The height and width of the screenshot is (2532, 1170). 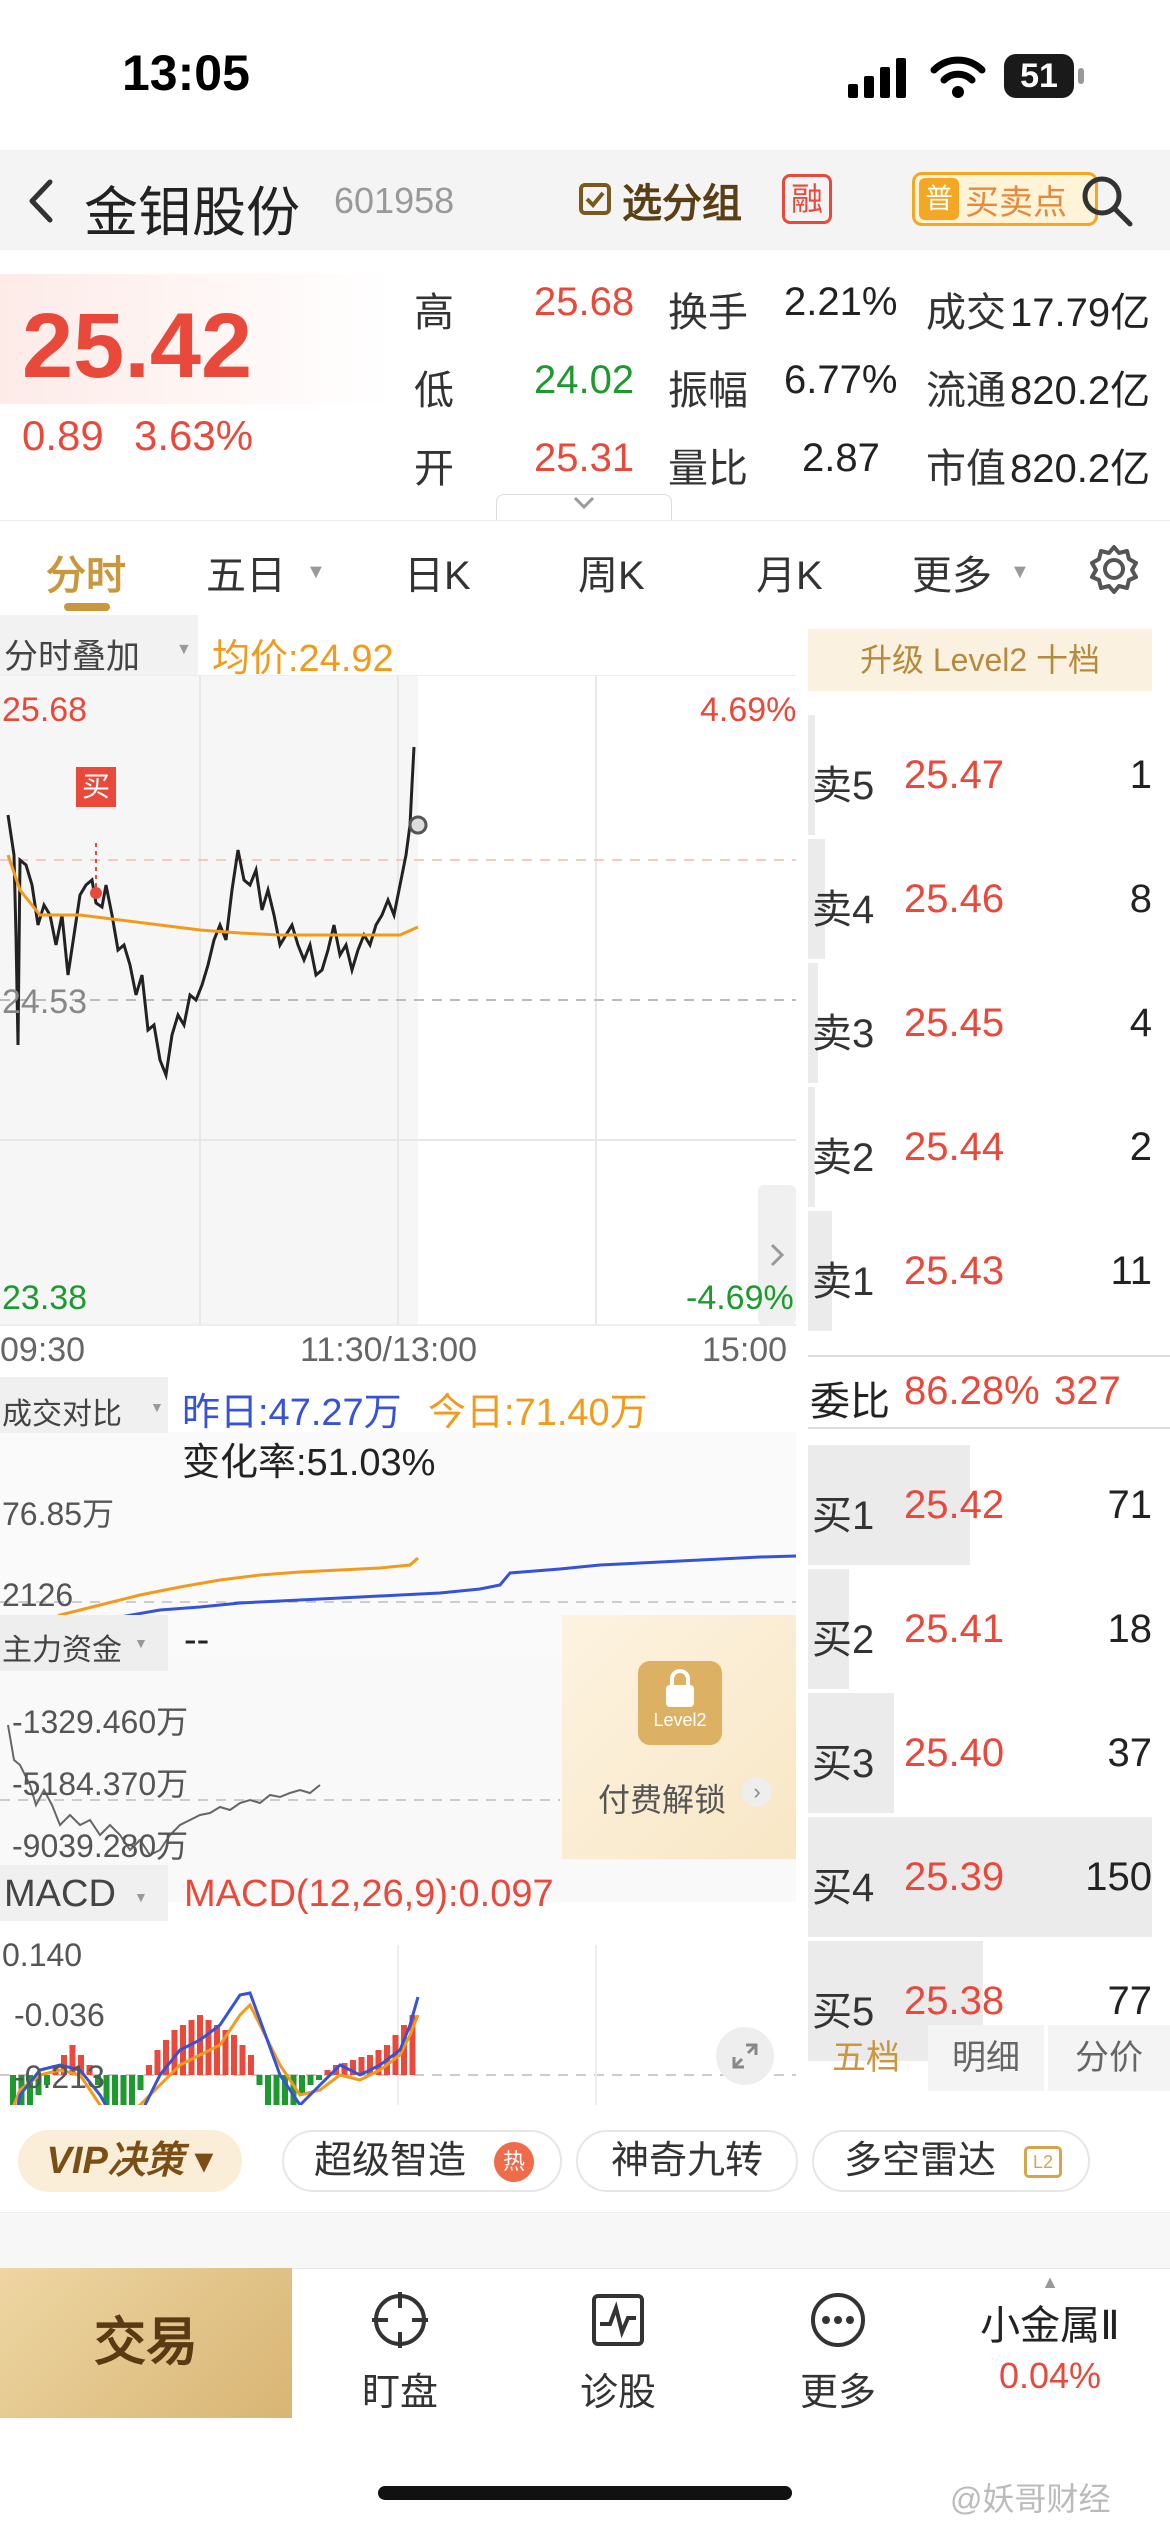 I want to click on select-group-button: 选分组, so click(x=660, y=200).